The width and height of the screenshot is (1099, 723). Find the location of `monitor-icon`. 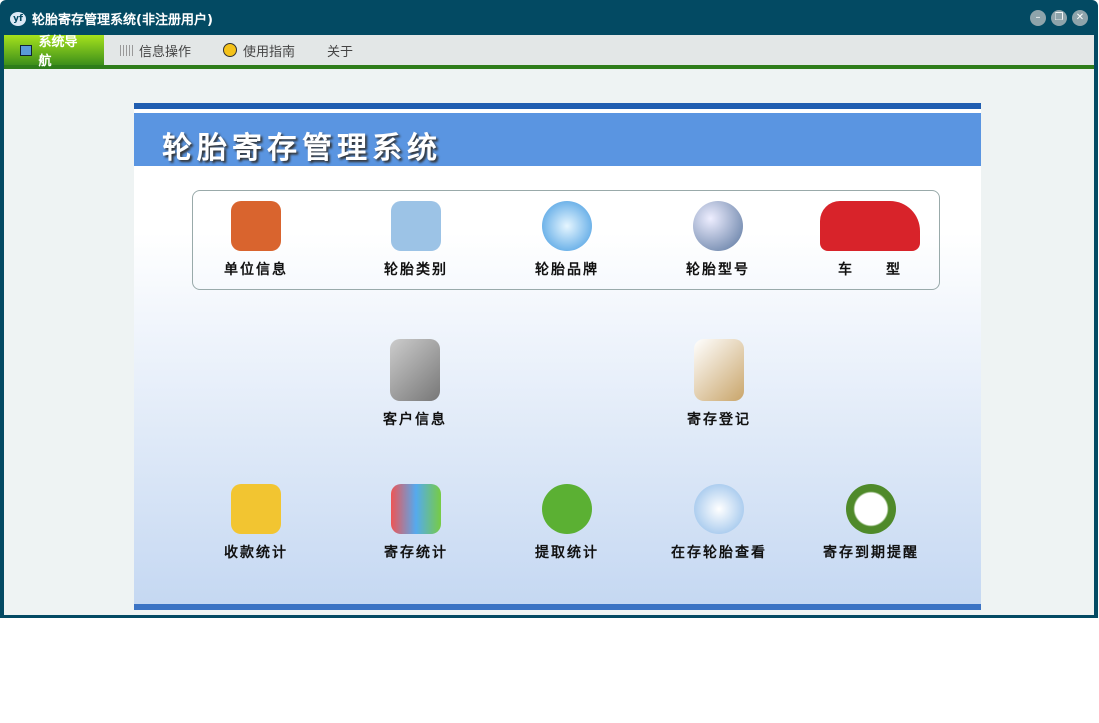

monitor-icon is located at coordinates (26, 50).